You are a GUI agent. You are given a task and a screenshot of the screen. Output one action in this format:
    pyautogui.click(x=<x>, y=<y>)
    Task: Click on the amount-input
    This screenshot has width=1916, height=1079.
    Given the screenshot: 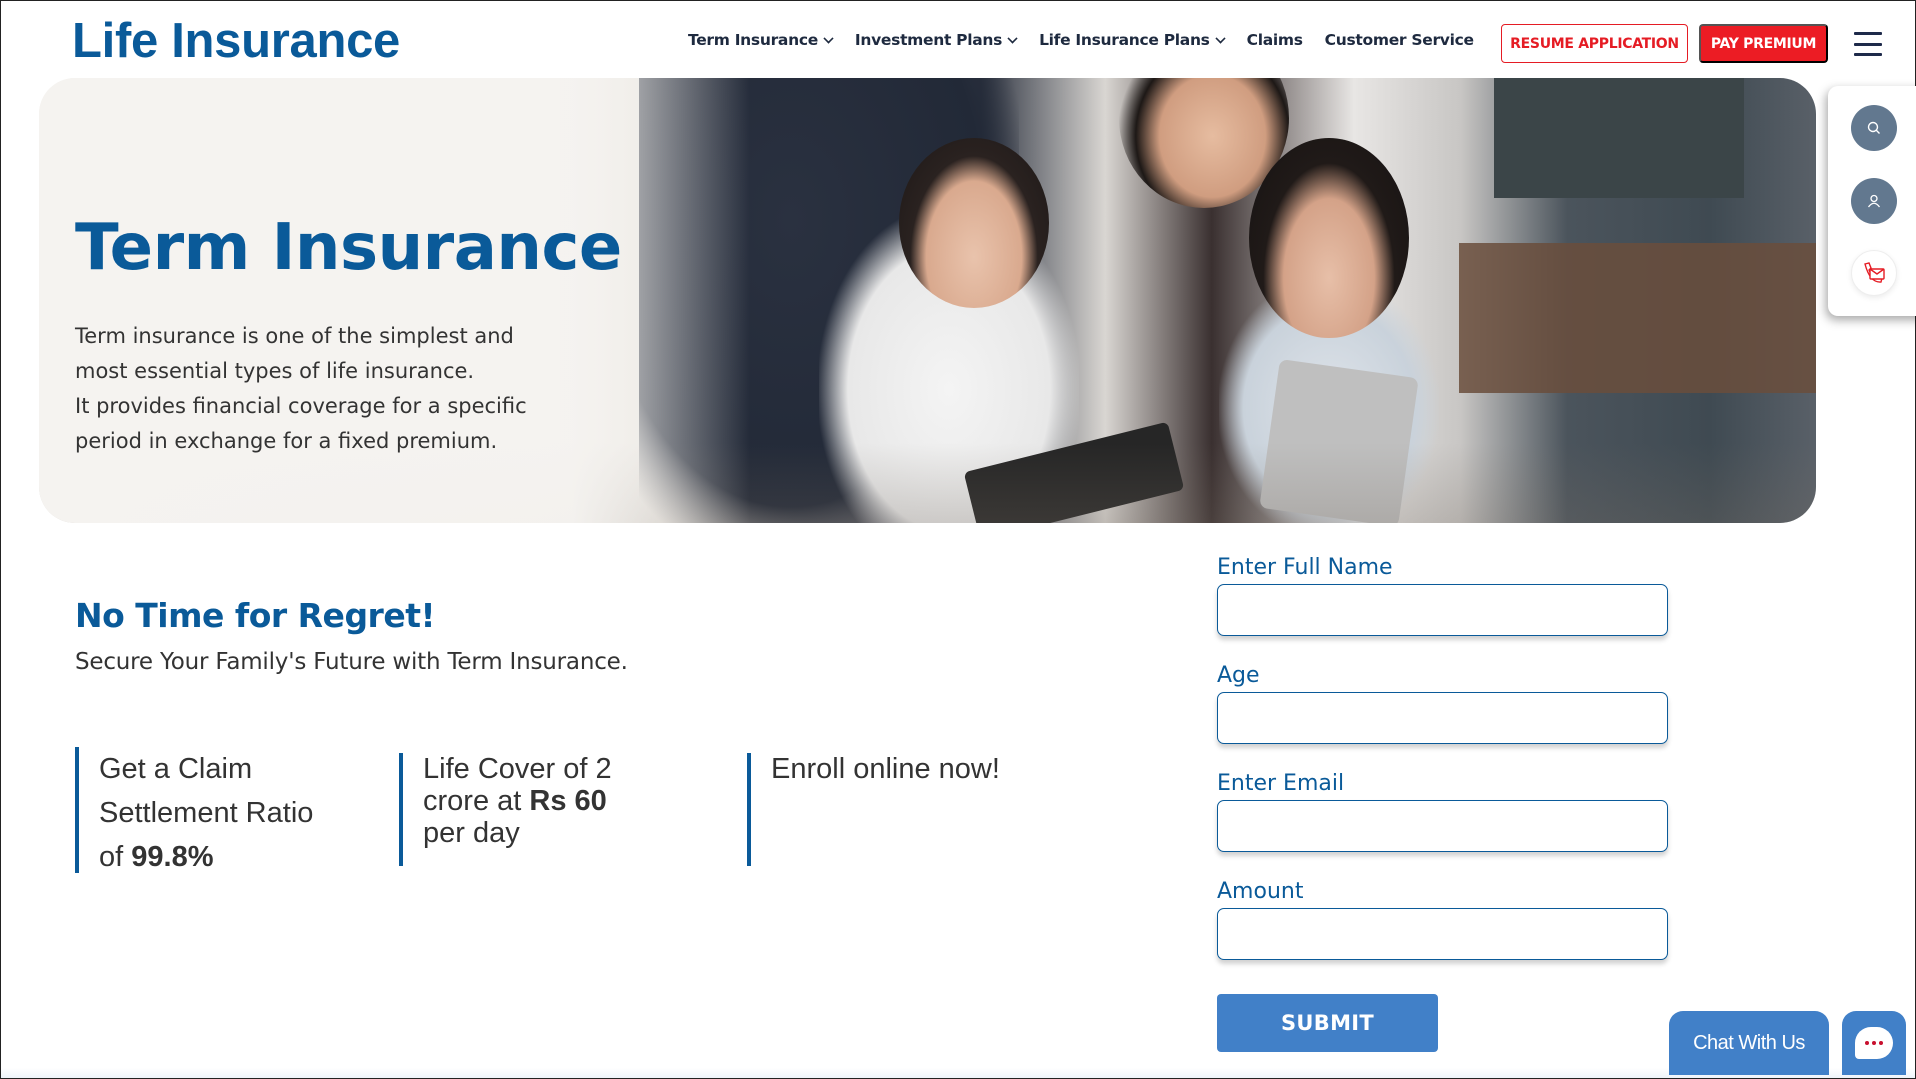 What is the action you would take?
    pyautogui.click(x=1442, y=934)
    